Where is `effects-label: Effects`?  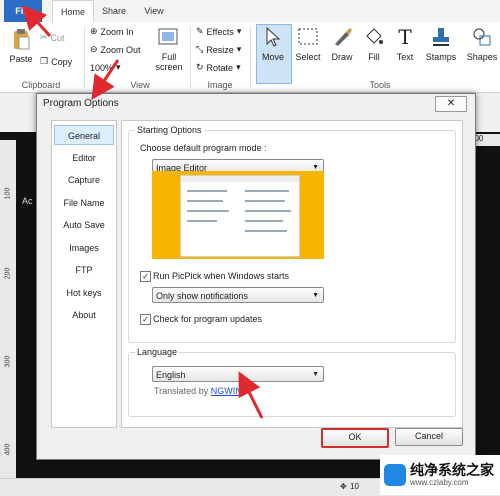
effects-label: Effects is located at coordinates (220, 31).